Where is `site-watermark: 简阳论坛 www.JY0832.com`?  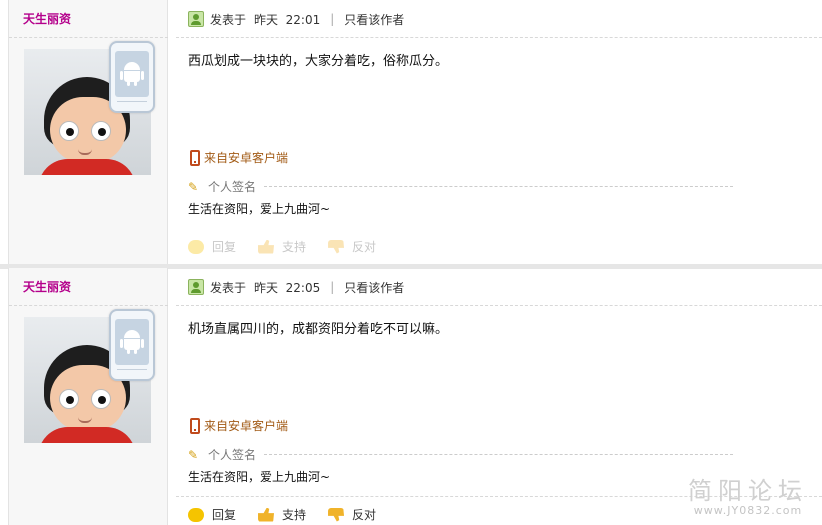
site-watermark: 简阳论坛 www.JY0832.com is located at coordinates (748, 494).